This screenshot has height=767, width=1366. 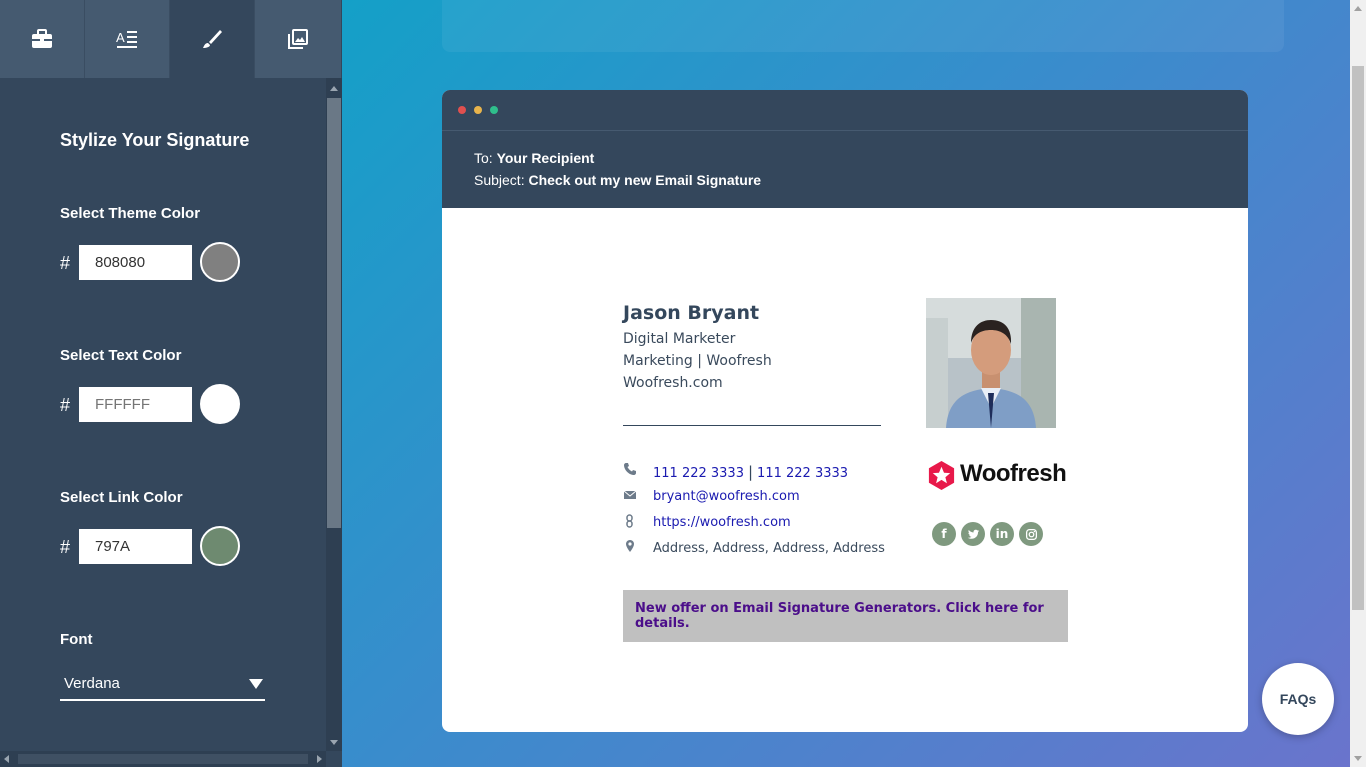 What do you see at coordinates (751, 472) in the screenshot?
I see `phone-row: 111 222 3333 | 111 222 3333` at bounding box center [751, 472].